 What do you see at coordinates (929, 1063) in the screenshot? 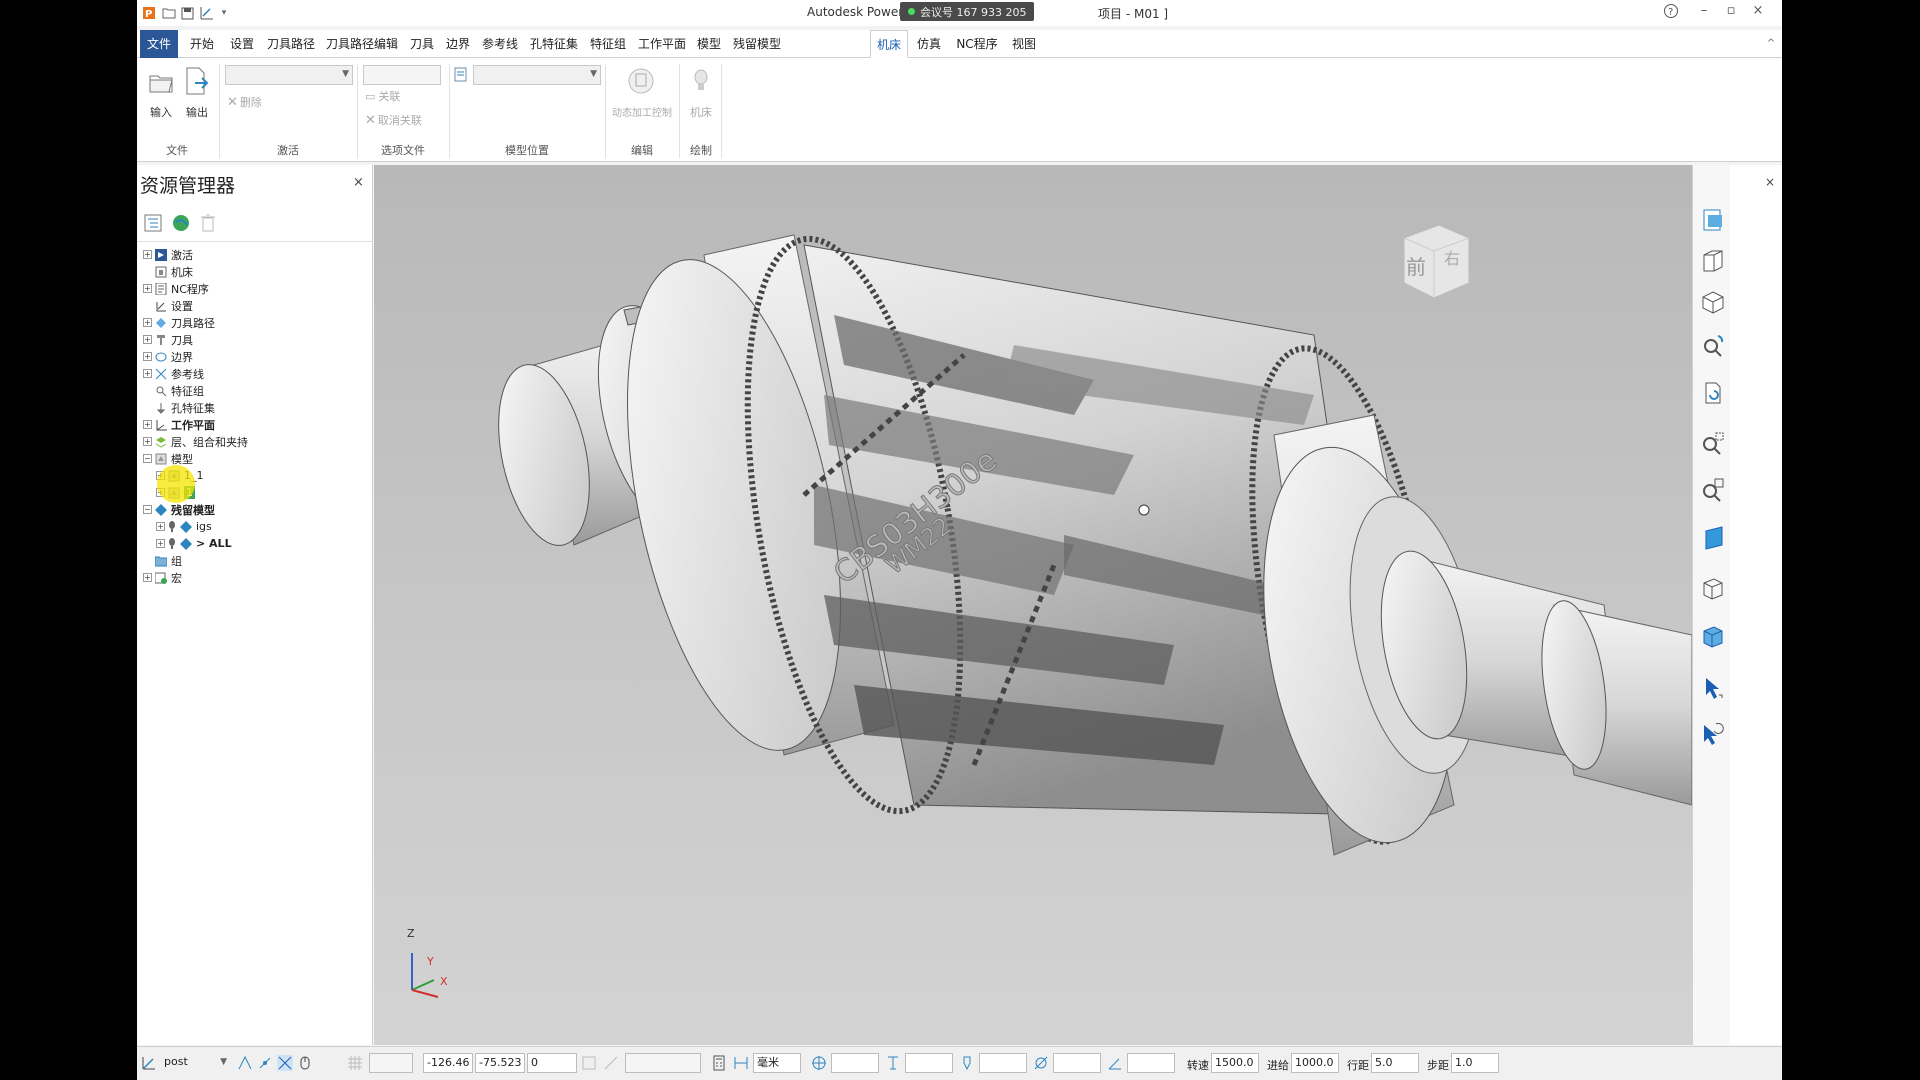
I see `tool-field` at bounding box center [929, 1063].